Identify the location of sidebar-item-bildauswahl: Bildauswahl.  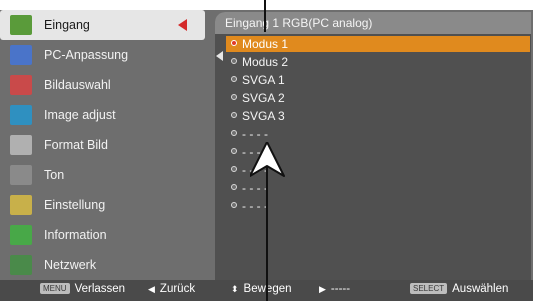
(102, 85).